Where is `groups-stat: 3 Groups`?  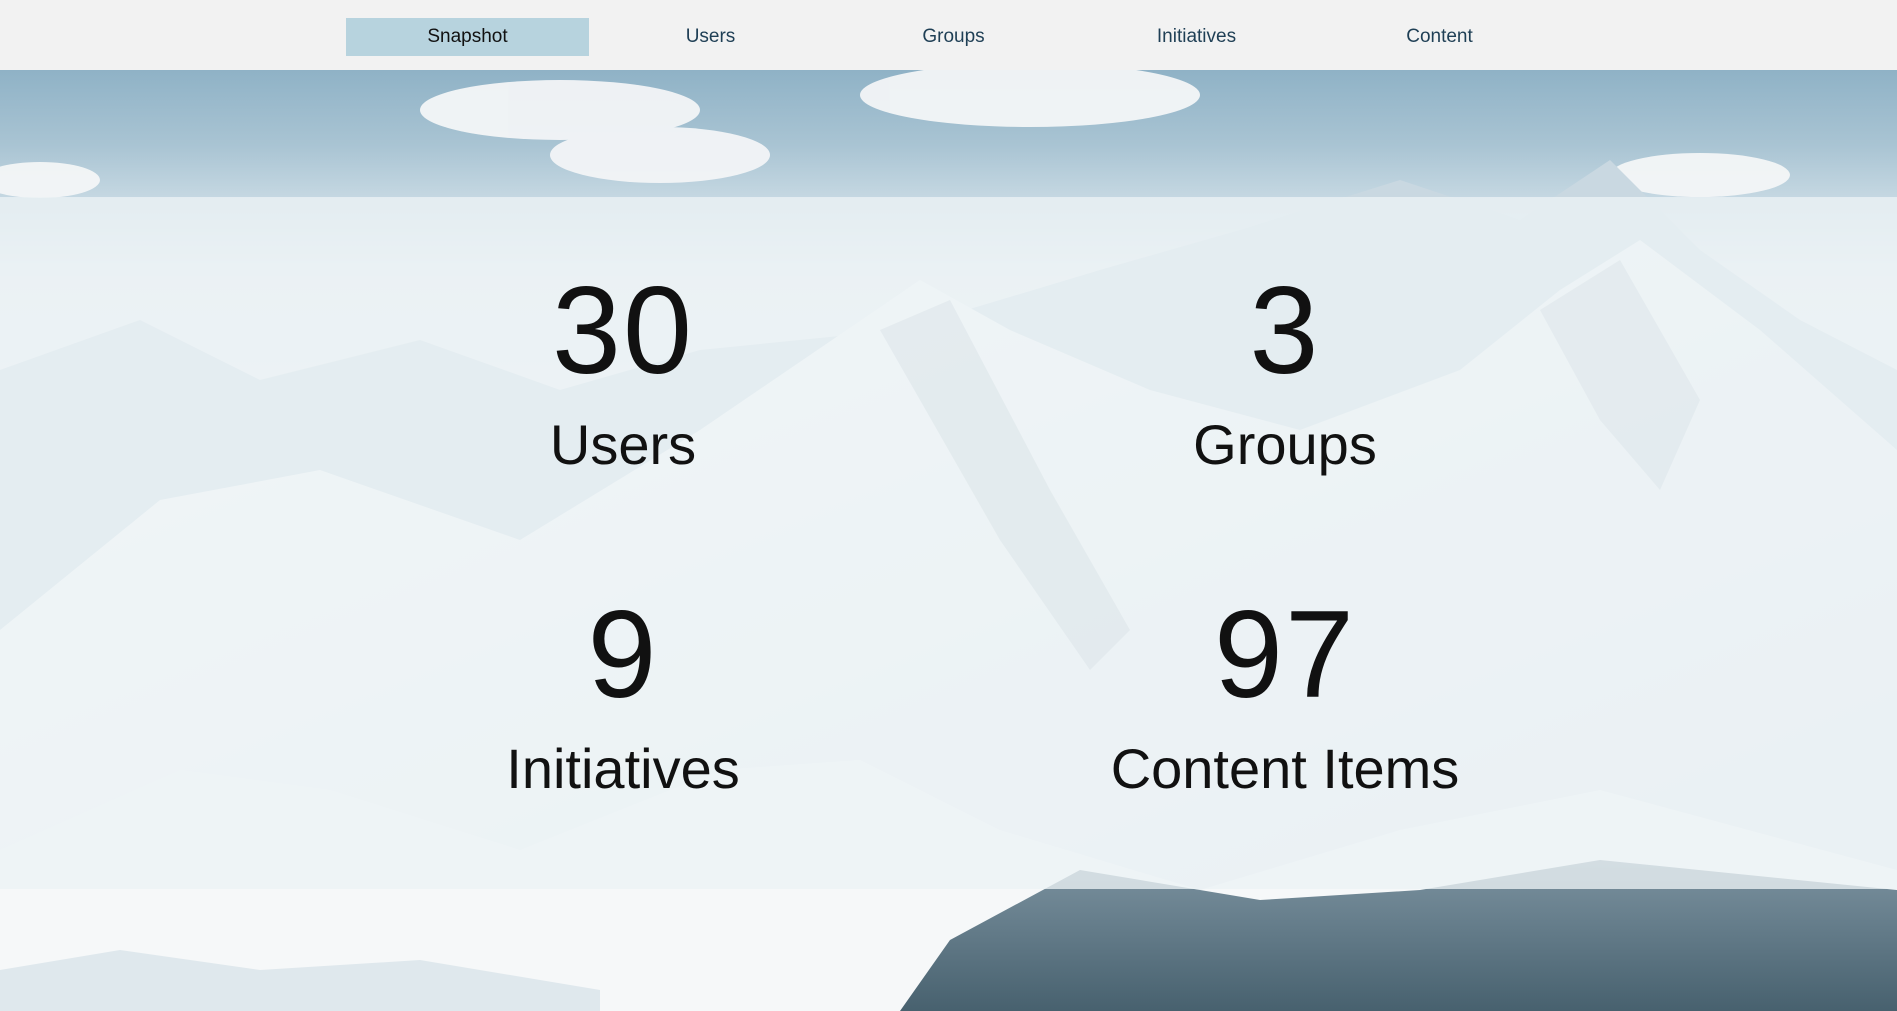
groups-stat: 3 Groups is located at coordinates (1285, 371).